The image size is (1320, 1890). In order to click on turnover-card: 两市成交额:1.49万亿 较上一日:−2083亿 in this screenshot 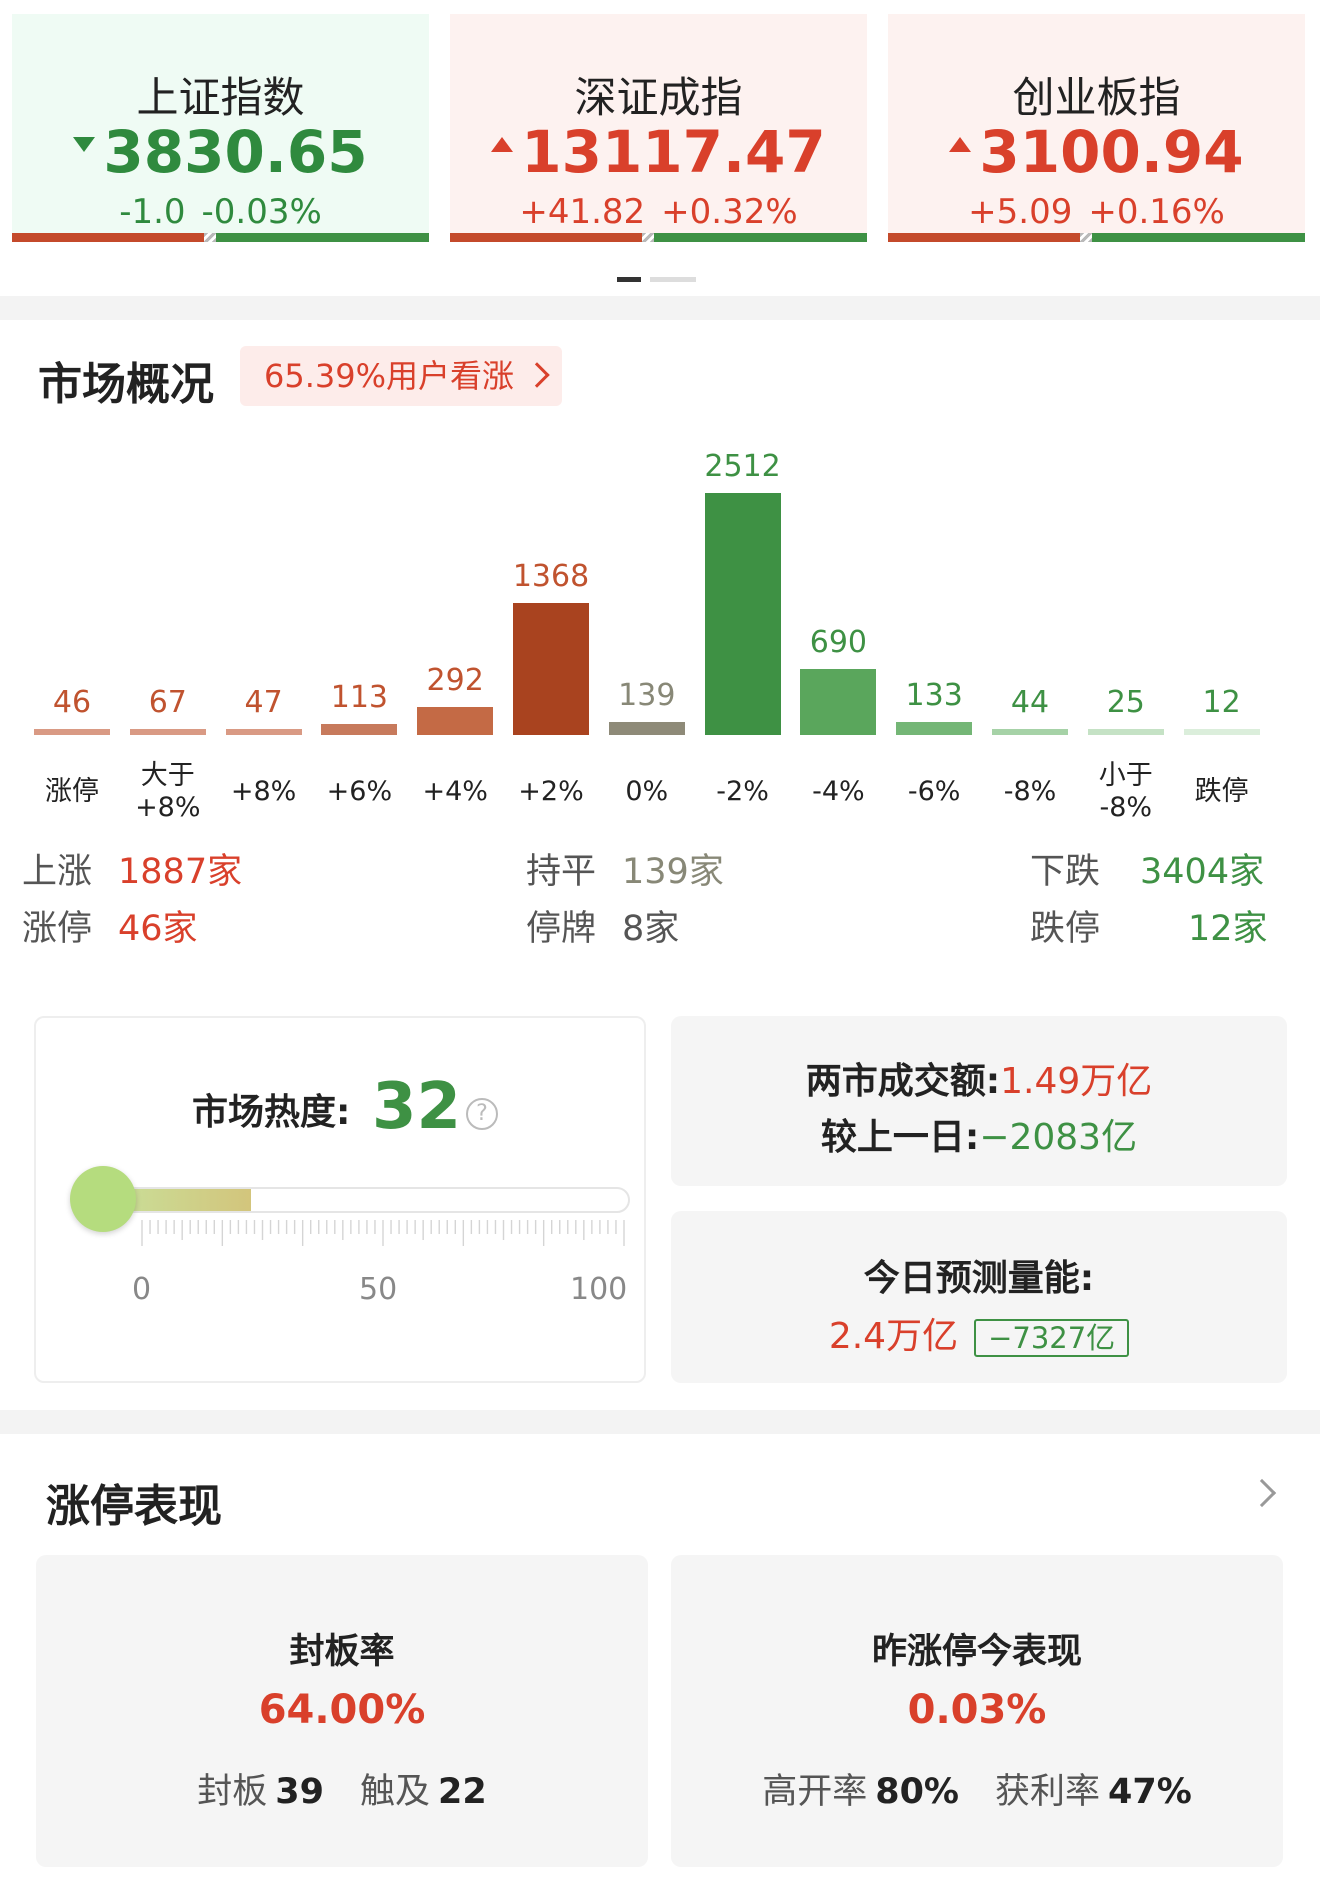, I will do `click(979, 1101)`.